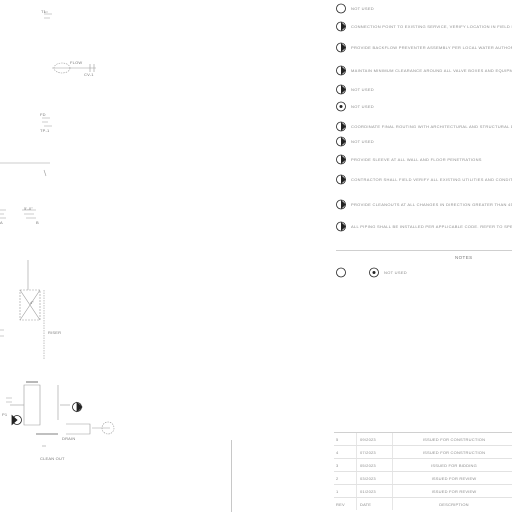  What do you see at coordinates (464, 257) in the screenshot?
I see `notes-heading: NOTES` at bounding box center [464, 257].